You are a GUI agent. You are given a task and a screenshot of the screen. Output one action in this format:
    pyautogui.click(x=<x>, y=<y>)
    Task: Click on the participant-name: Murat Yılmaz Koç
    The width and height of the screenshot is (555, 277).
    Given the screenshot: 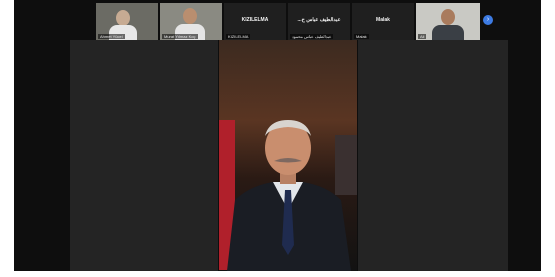 What is the action you would take?
    pyautogui.click(x=180, y=36)
    